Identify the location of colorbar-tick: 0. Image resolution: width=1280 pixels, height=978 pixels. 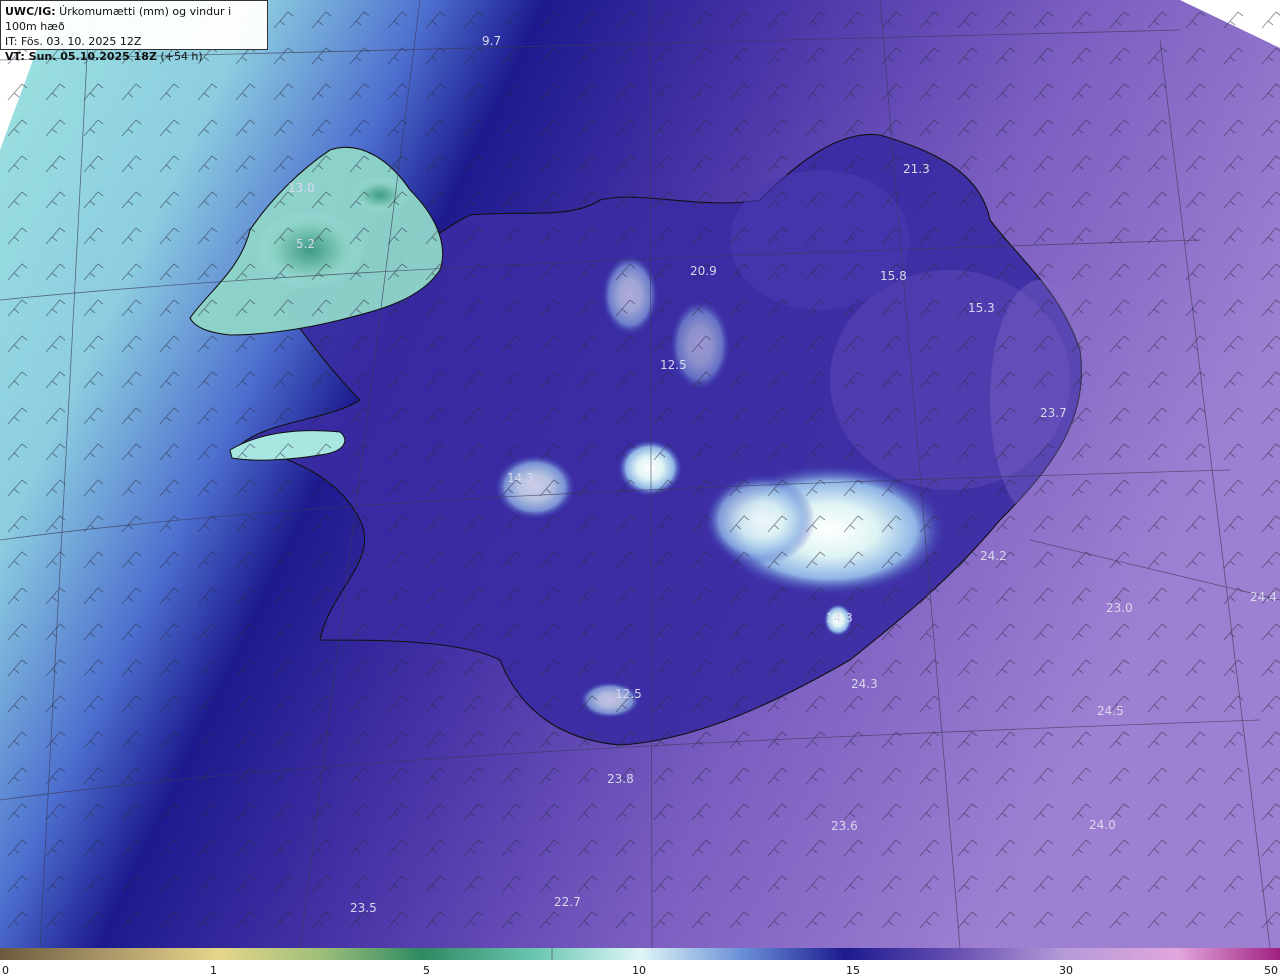
(5, 970).